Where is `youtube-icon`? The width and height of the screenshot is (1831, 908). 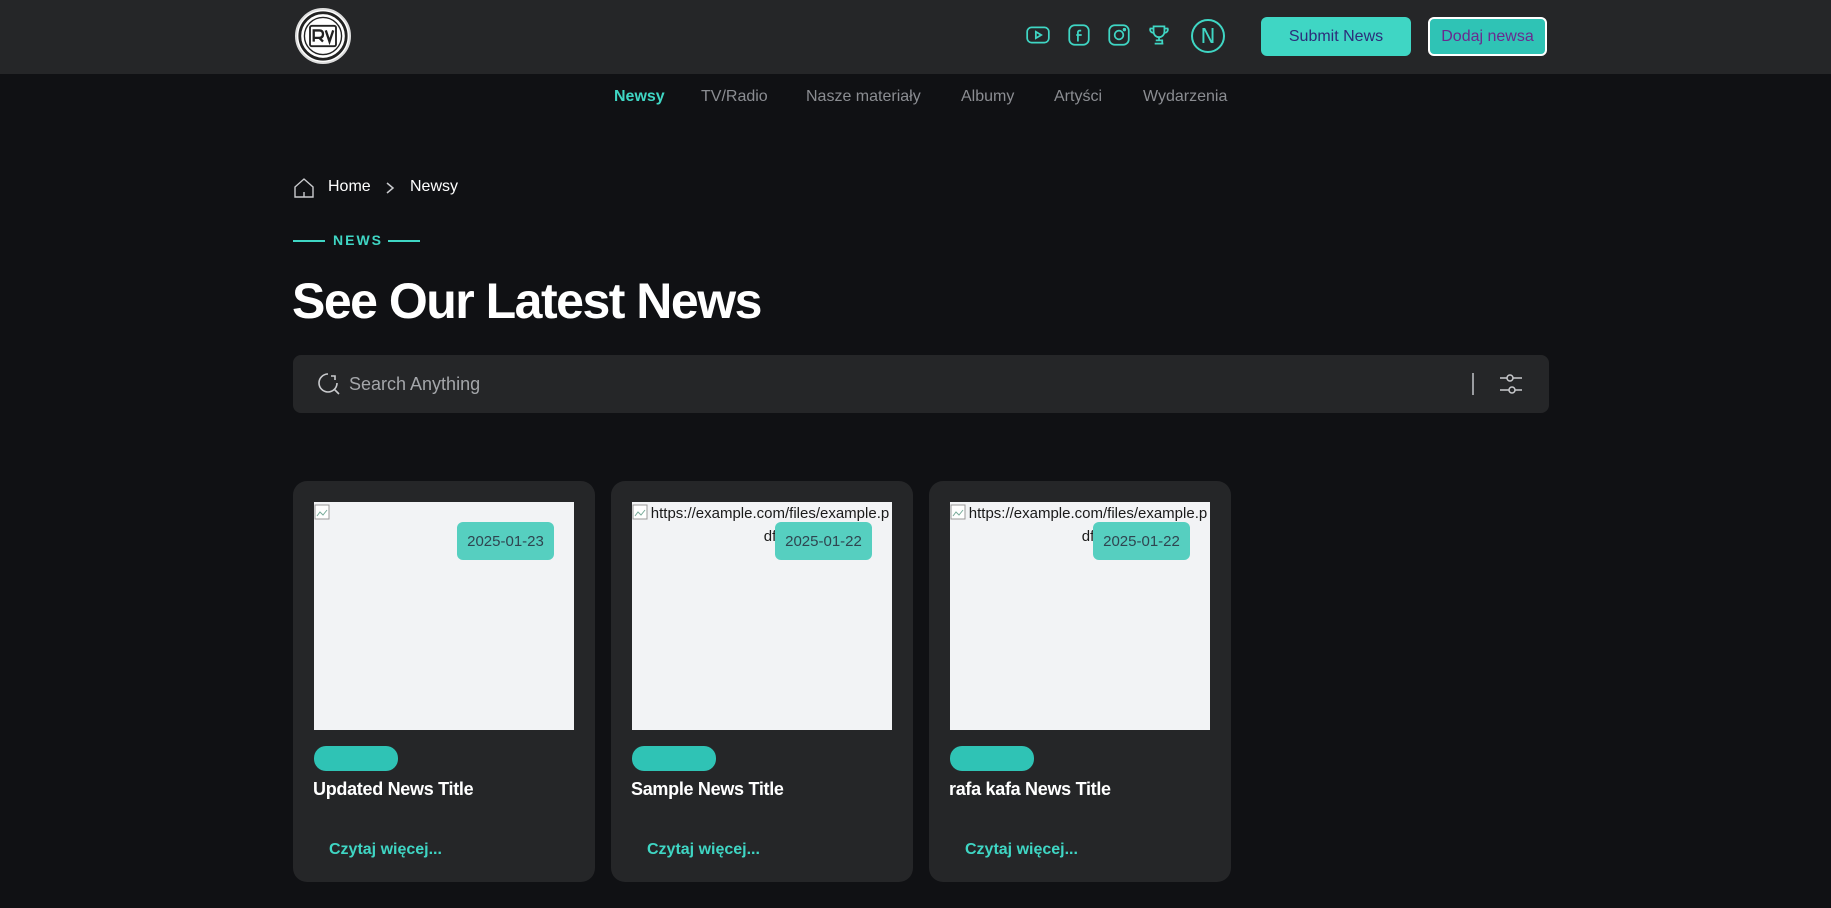 youtube-icon is located at coordinates (1038, 35).